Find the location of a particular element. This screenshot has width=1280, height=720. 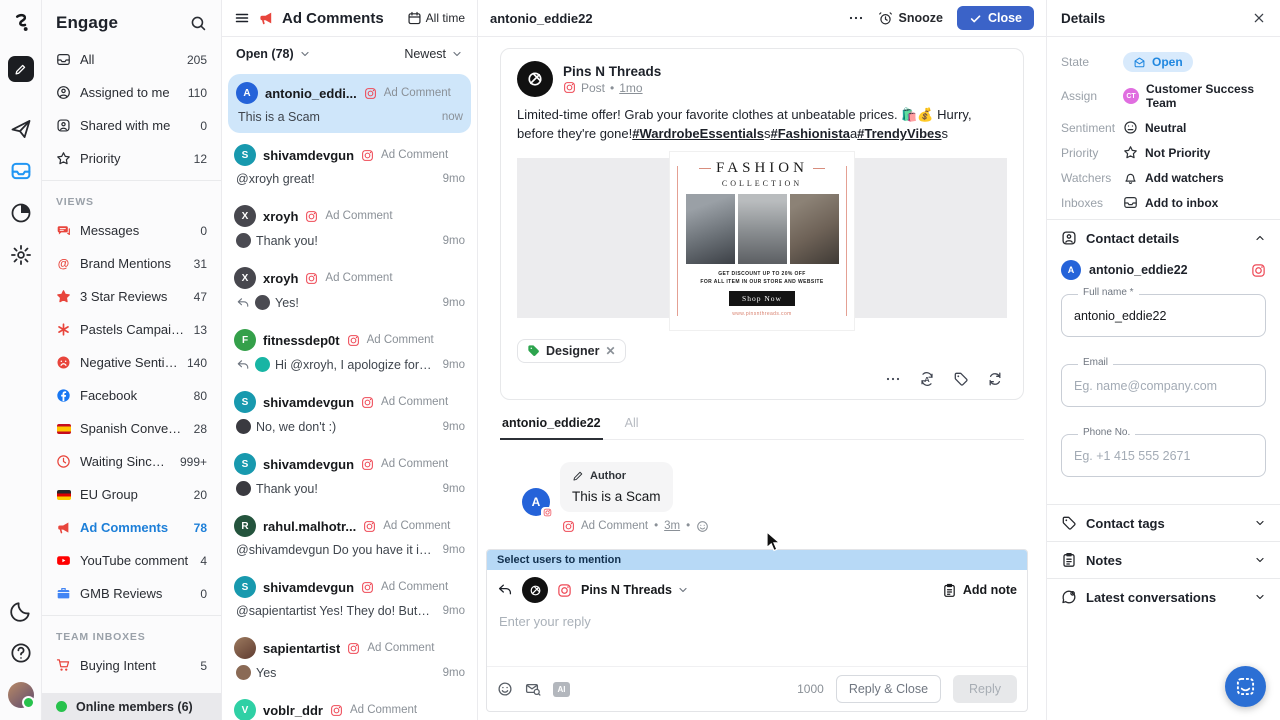

thread-item-sapientartist: sapientartist Ad Comment Yes 9mo is located at coordinates (349, 659).